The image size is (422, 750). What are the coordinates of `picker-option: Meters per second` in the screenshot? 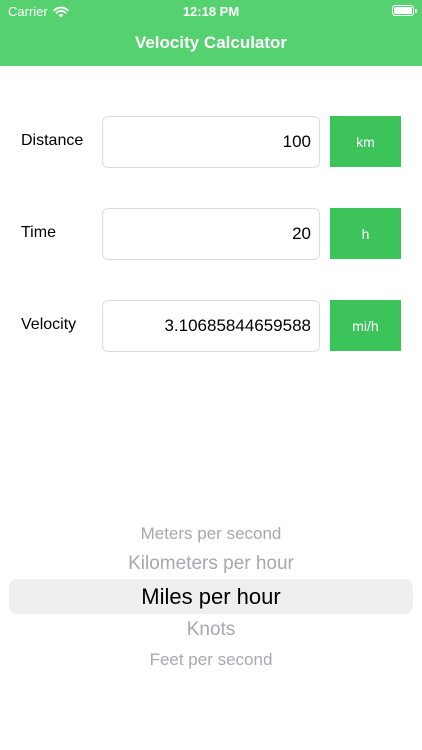 It's located at (211, 534).